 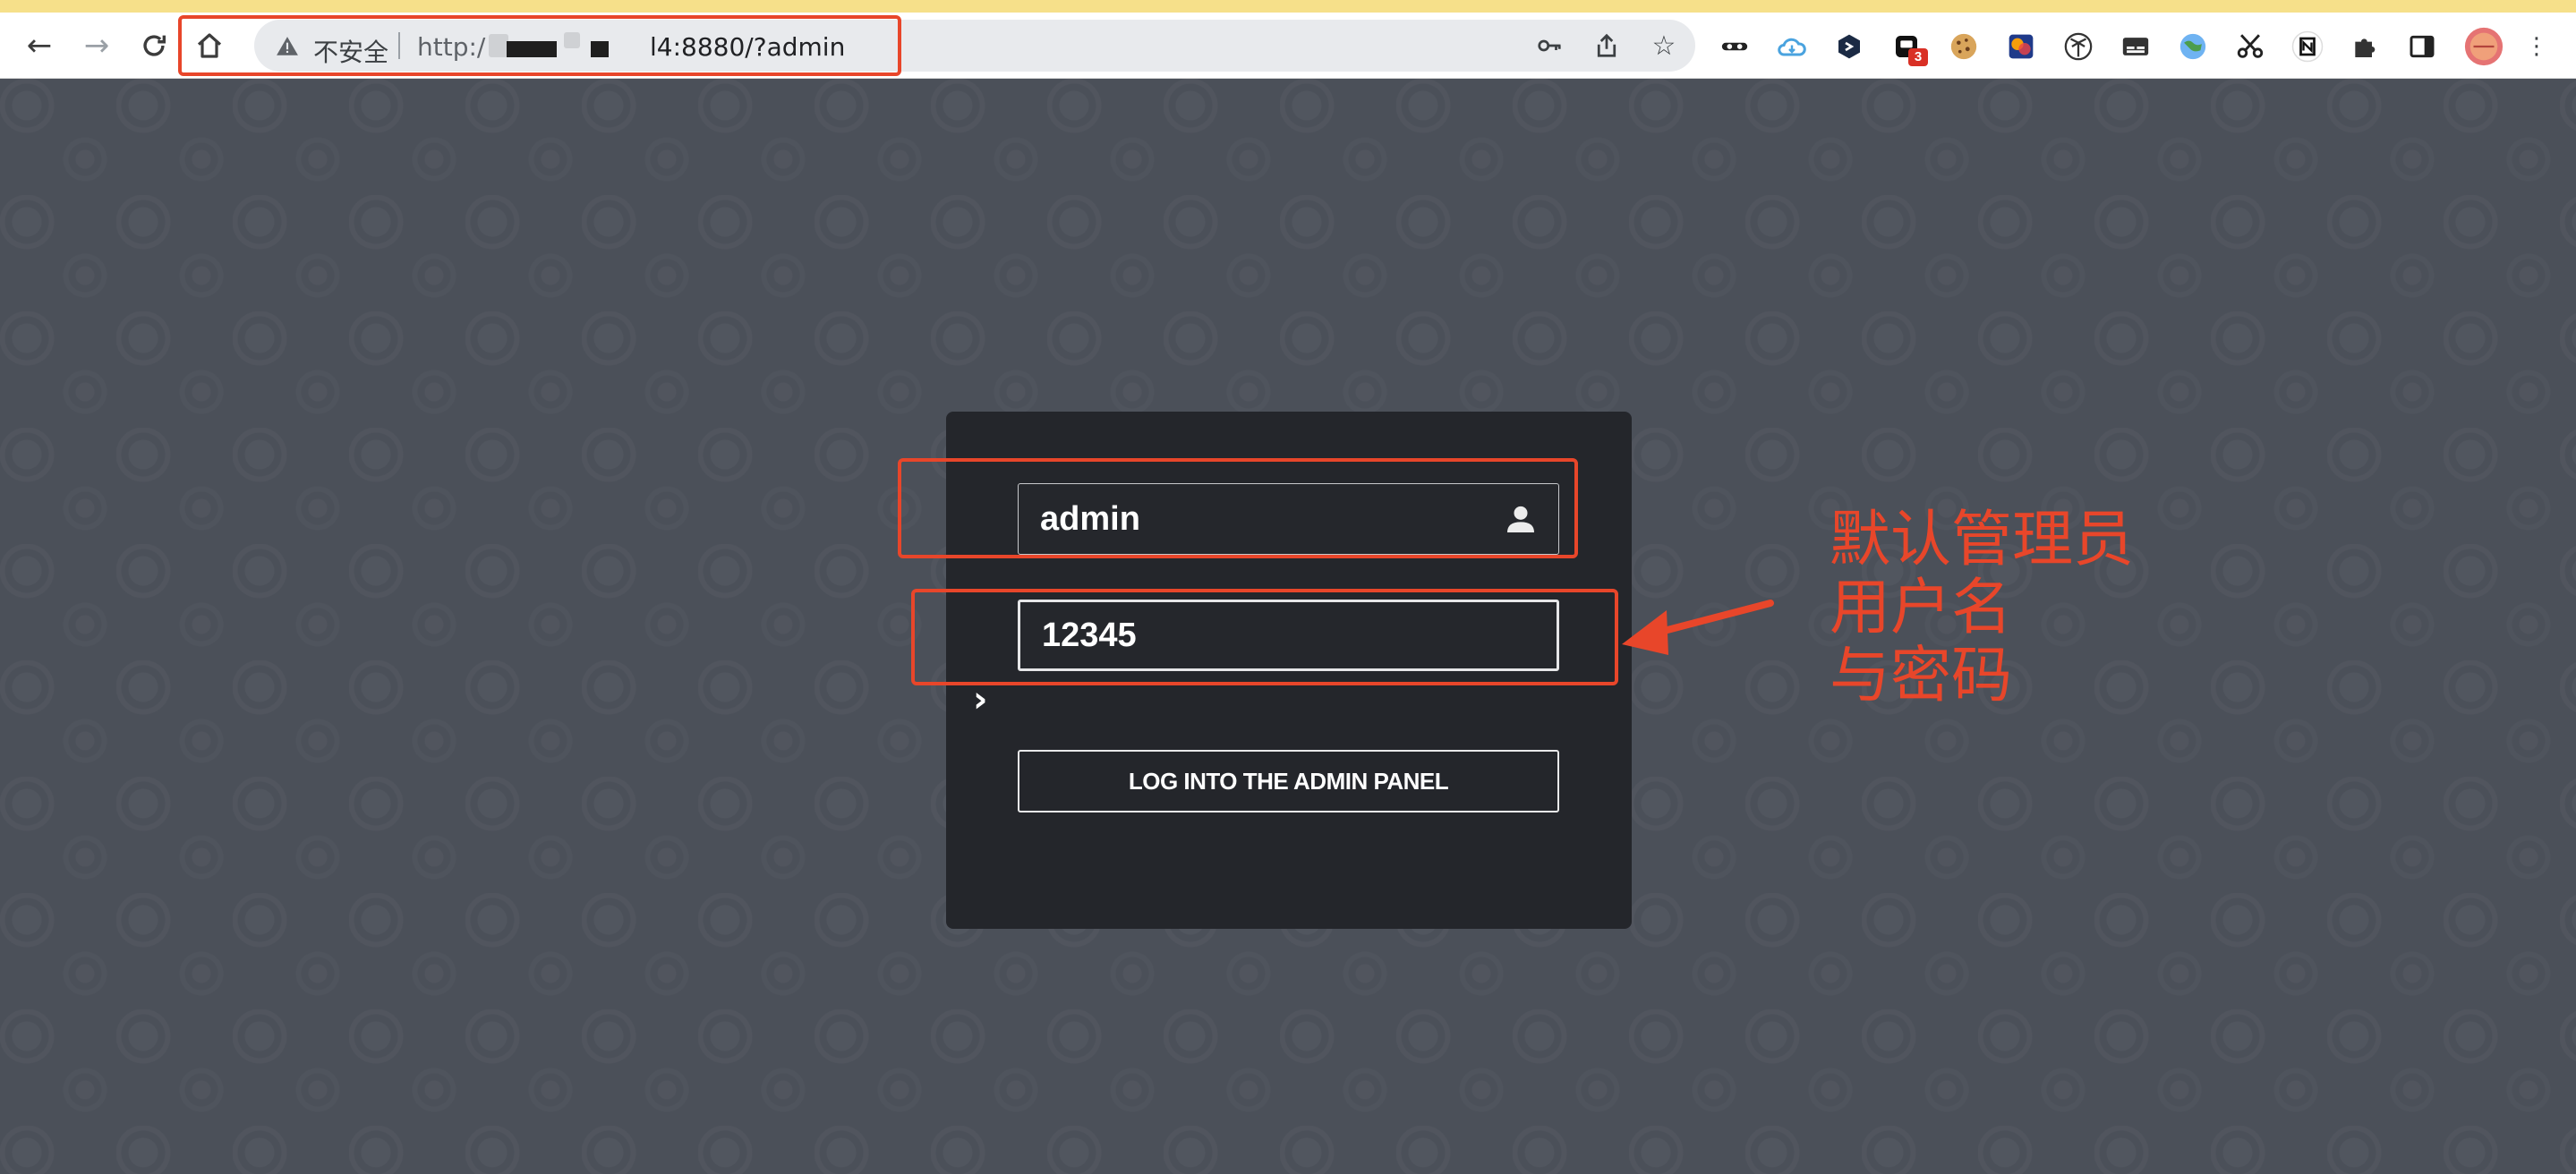 I want to click on annotation-arrow-icon, so click(x=1698, y=627).